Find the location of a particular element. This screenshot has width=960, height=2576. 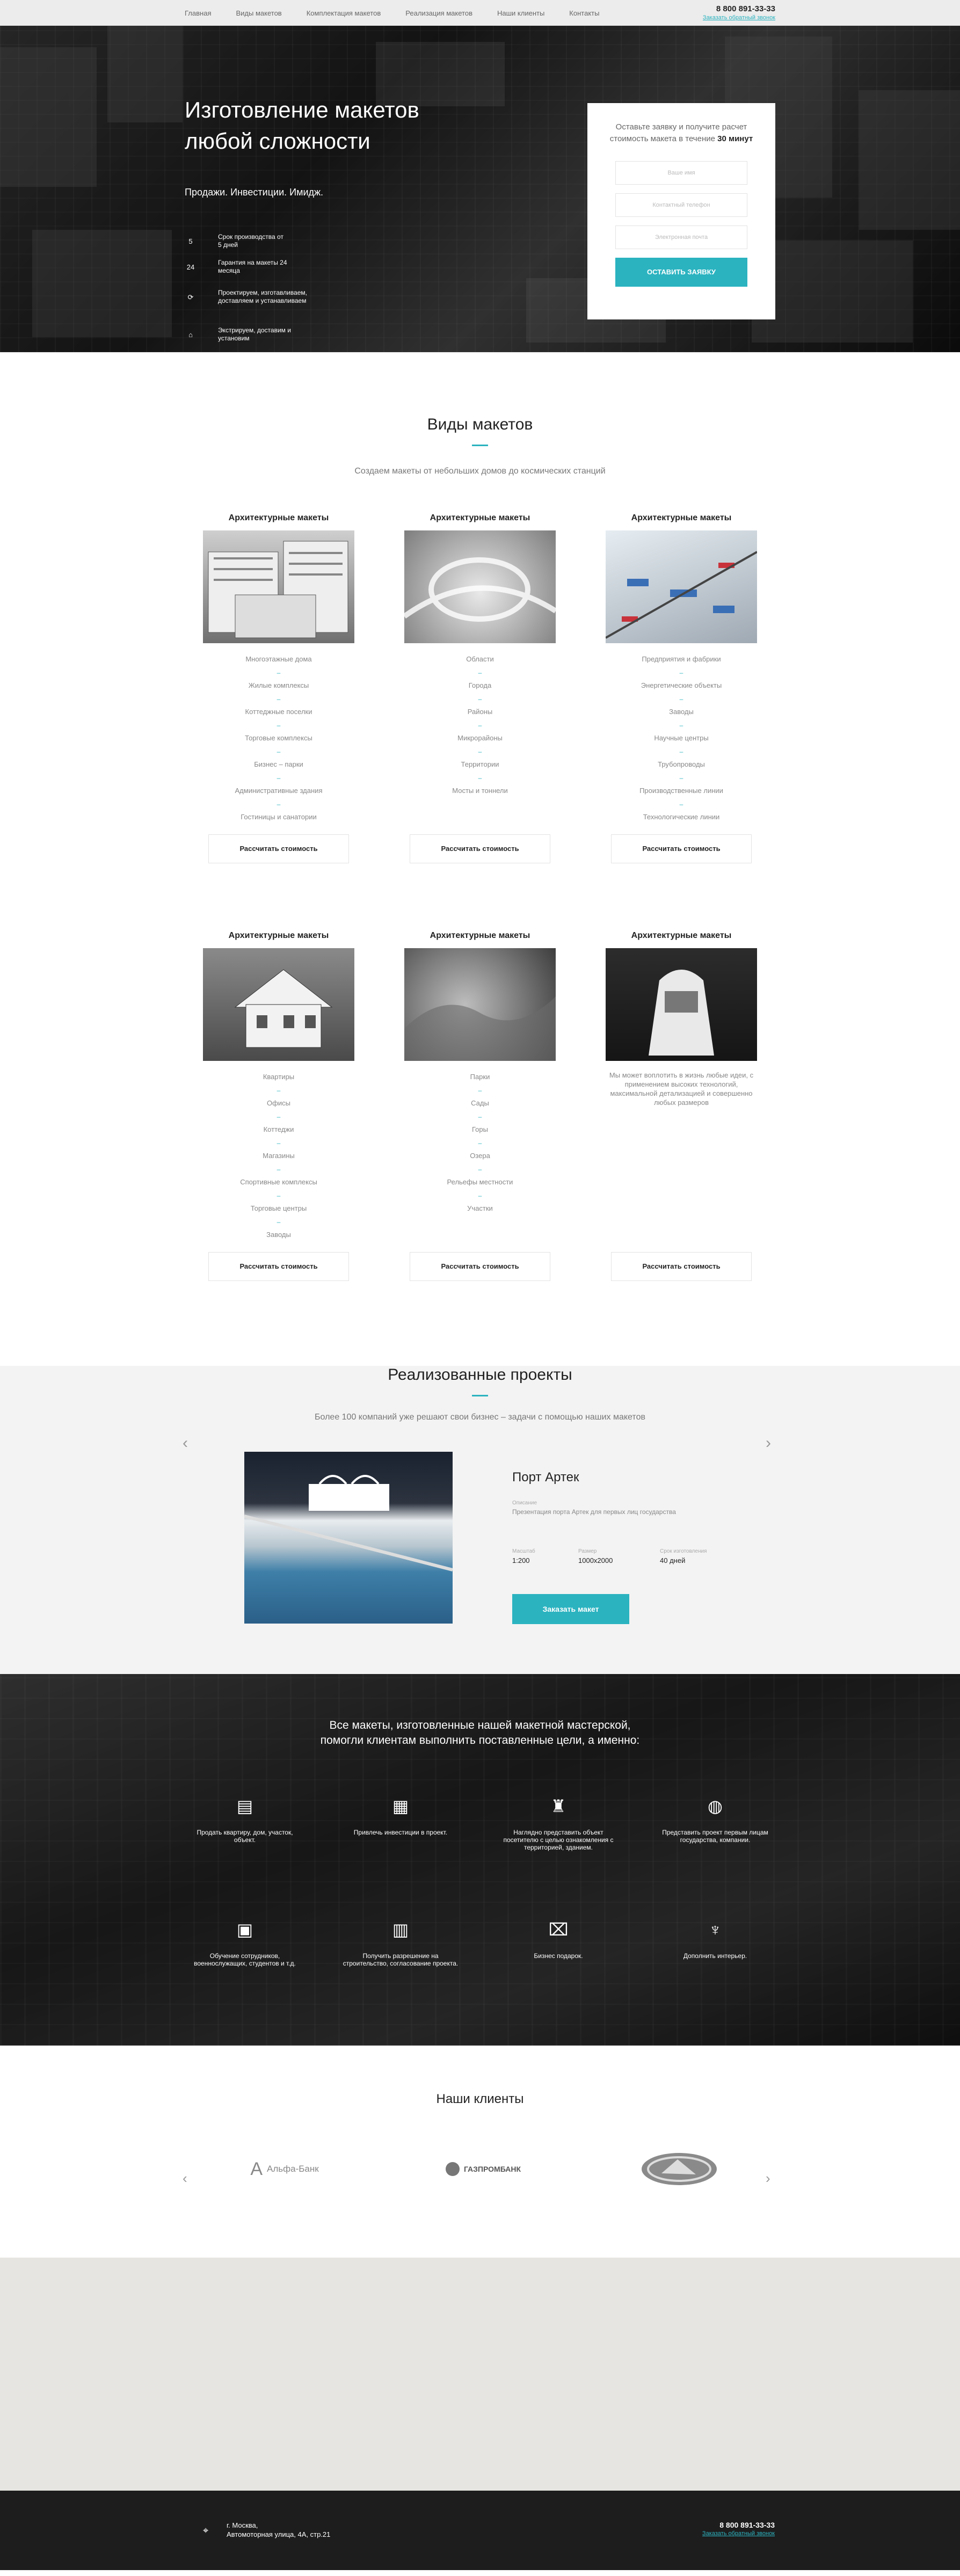

header-phone: 8 800 891-33-33 is located at coordinates (739, 8).